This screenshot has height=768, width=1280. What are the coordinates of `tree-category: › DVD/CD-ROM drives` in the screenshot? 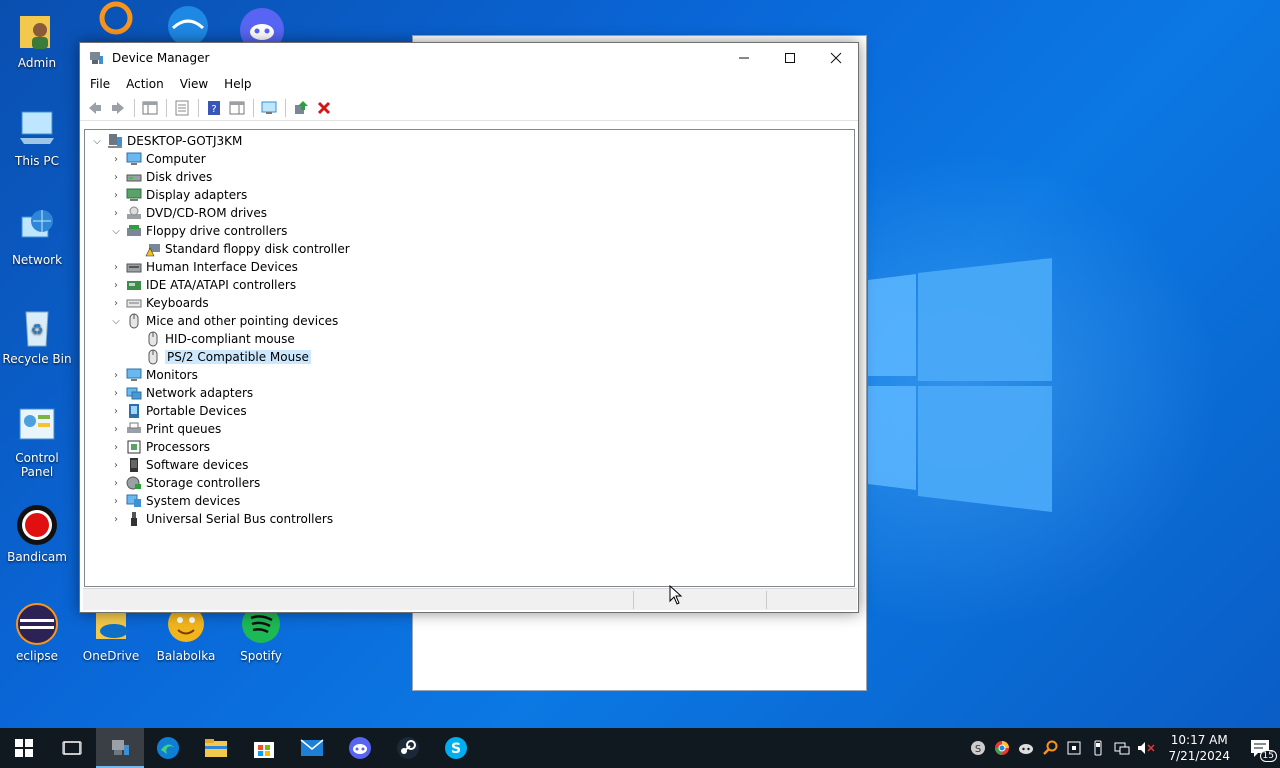 It's located at (188, 213).